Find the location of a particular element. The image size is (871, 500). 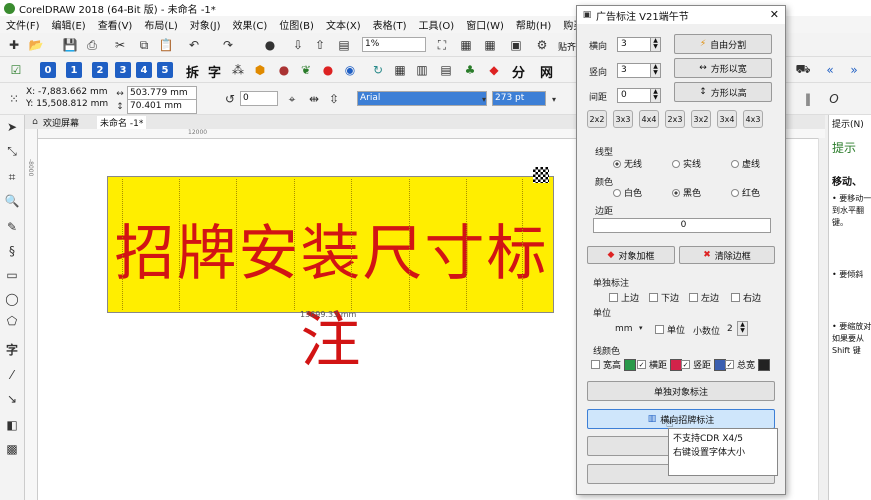

line-type-dash-radio: 虚线 is located at coordinates (745, 163).